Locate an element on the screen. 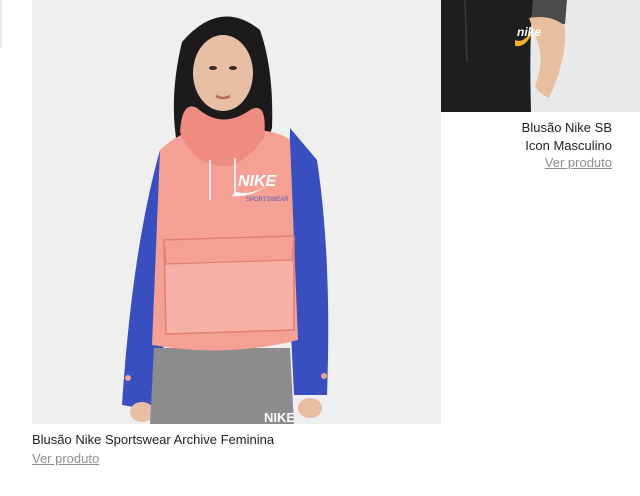 The width and height of the screenshot is (640, 496). jacket-brand-text: NIKE is located at coordinates (258, 181).